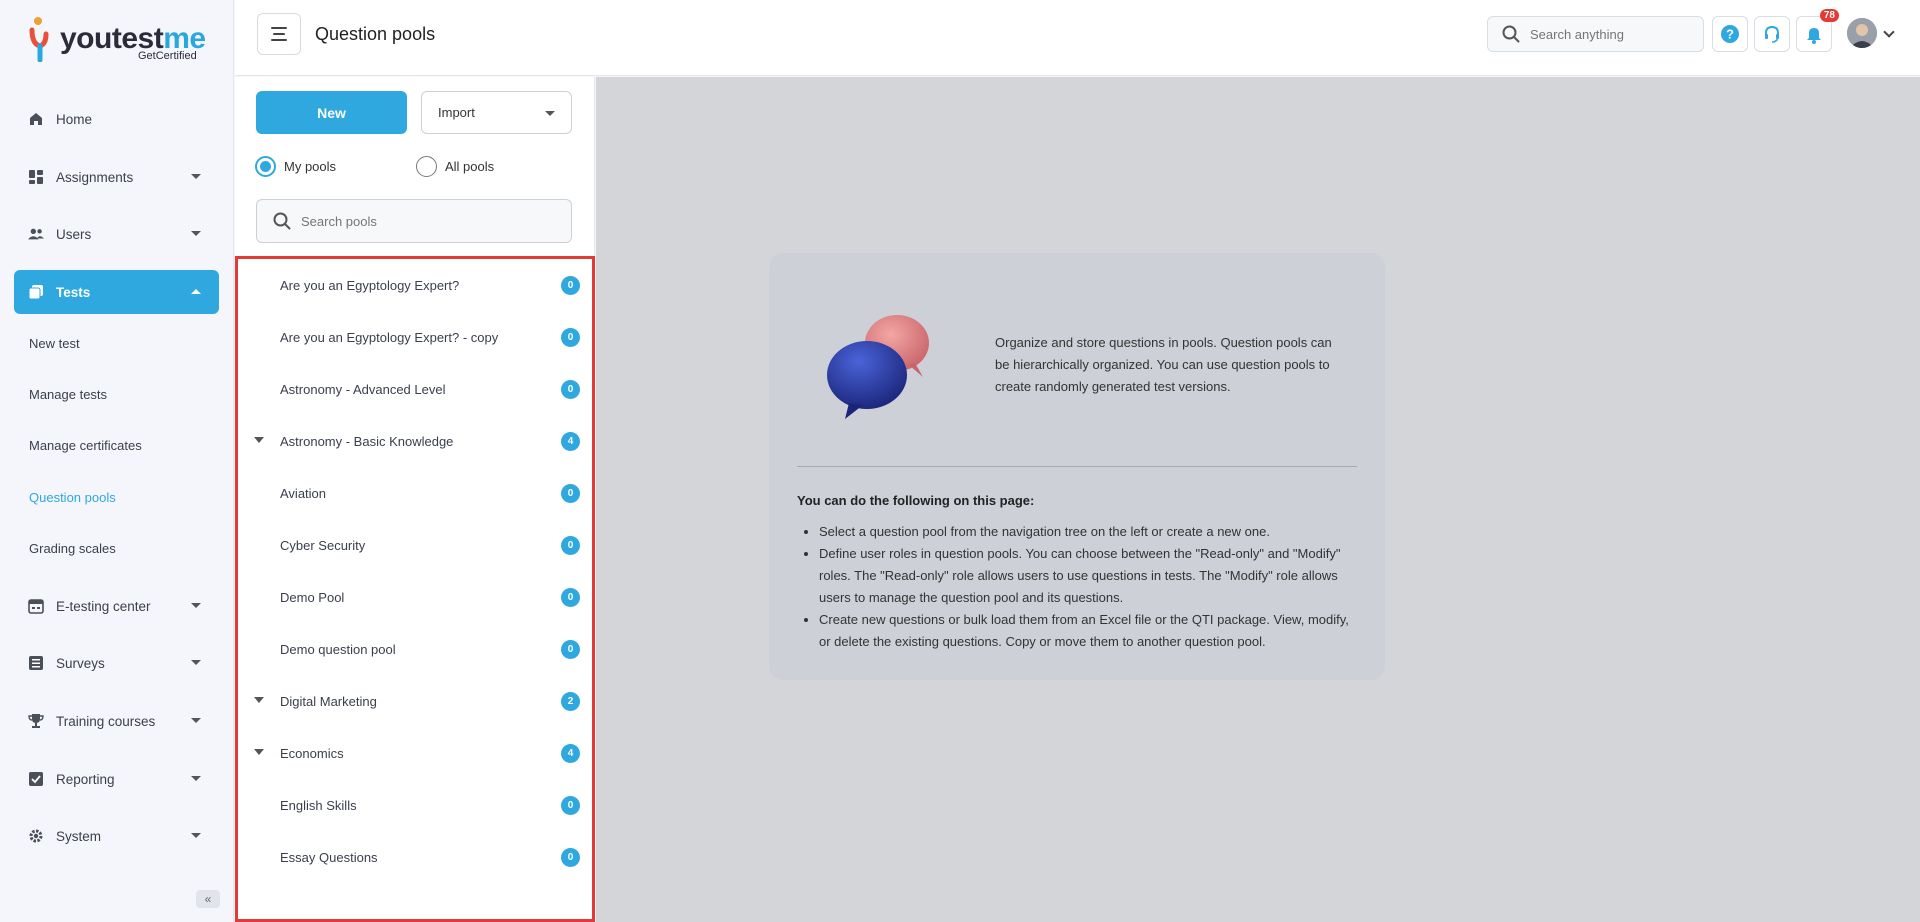 This screenshot has width=1920, height=922. I want to click on sidebar-item-label: Assignments, so click(95, 177).